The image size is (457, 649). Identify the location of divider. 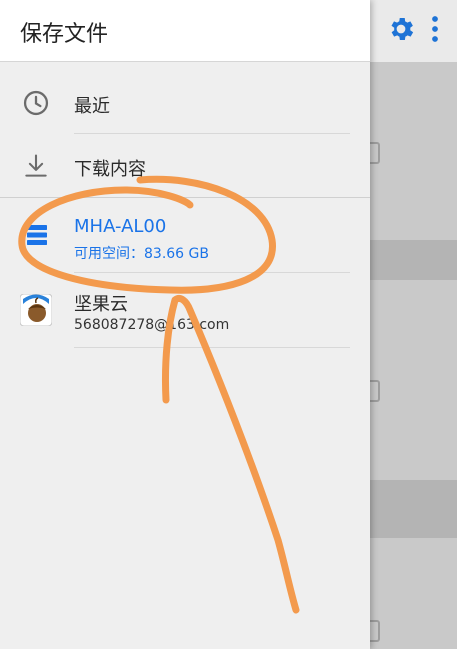
(212, 347).